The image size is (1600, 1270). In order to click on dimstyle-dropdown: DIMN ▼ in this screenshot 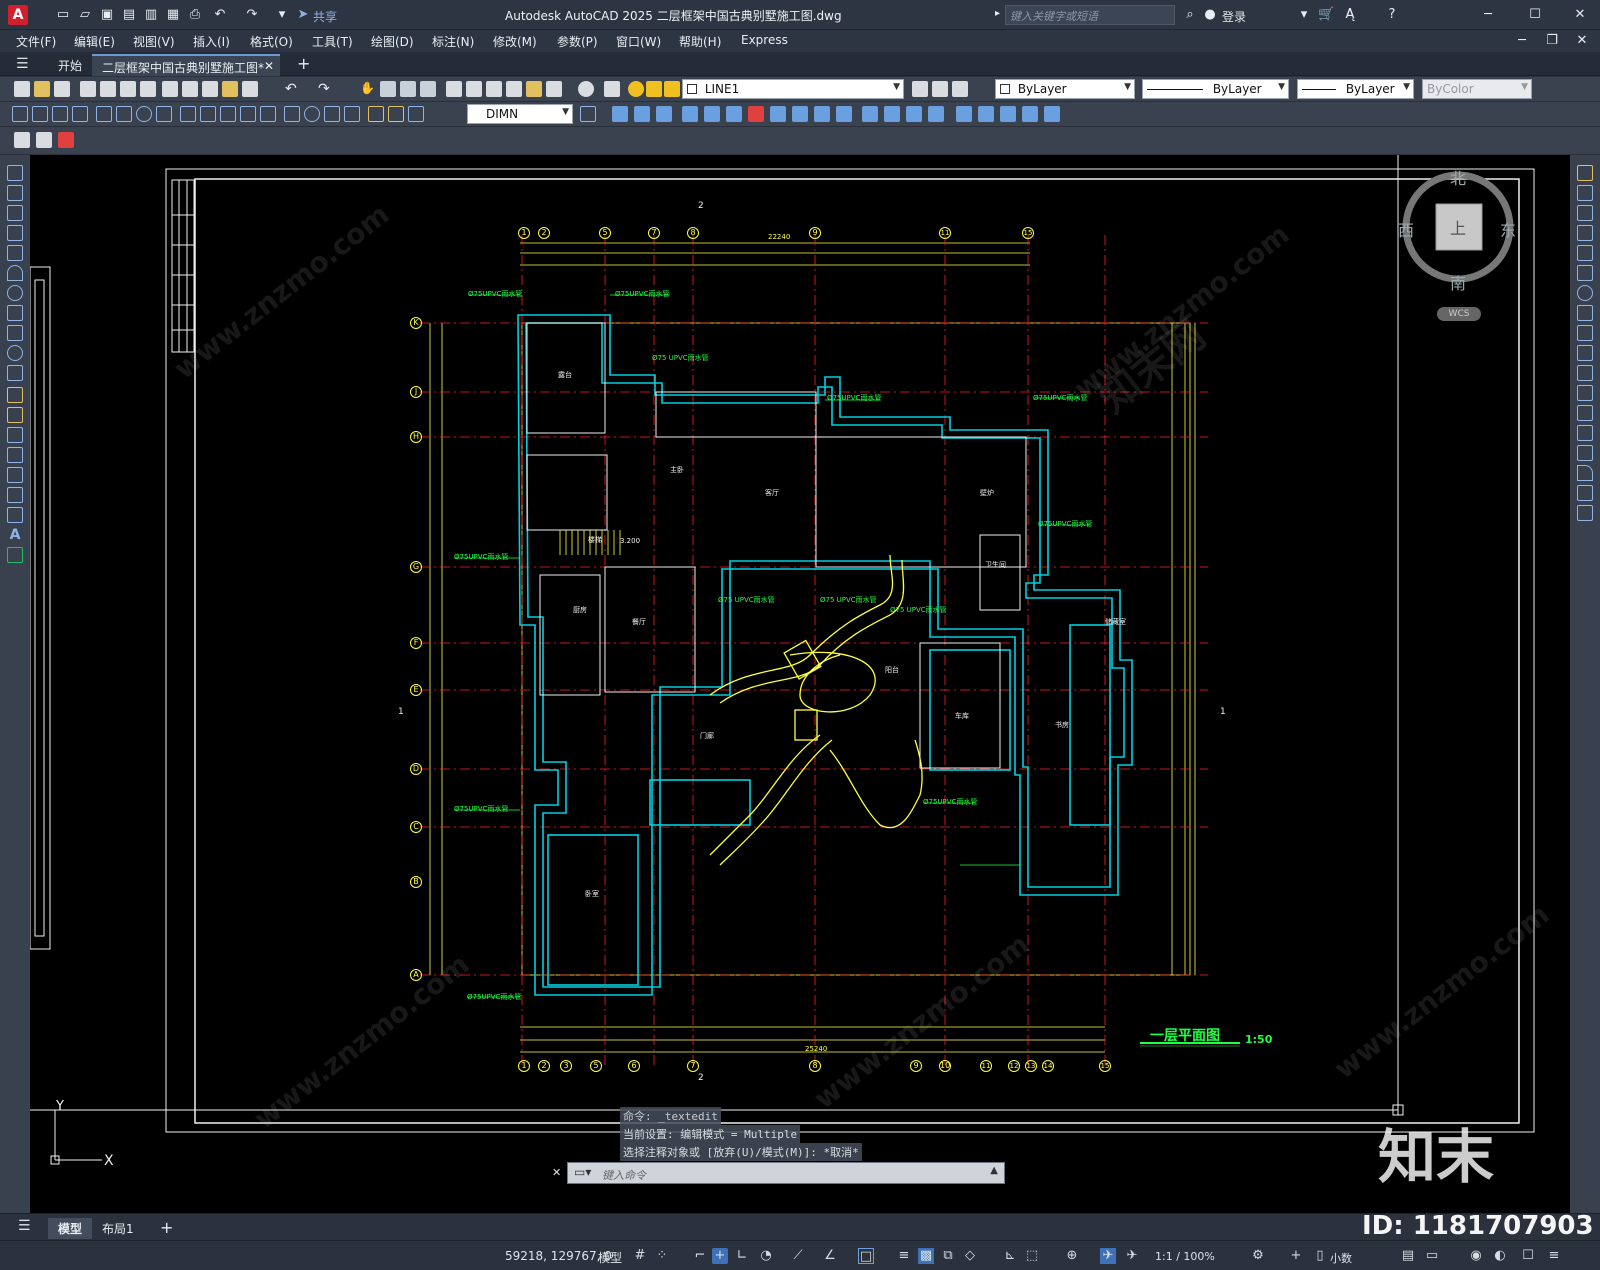, I will do `click(520, 114)`.